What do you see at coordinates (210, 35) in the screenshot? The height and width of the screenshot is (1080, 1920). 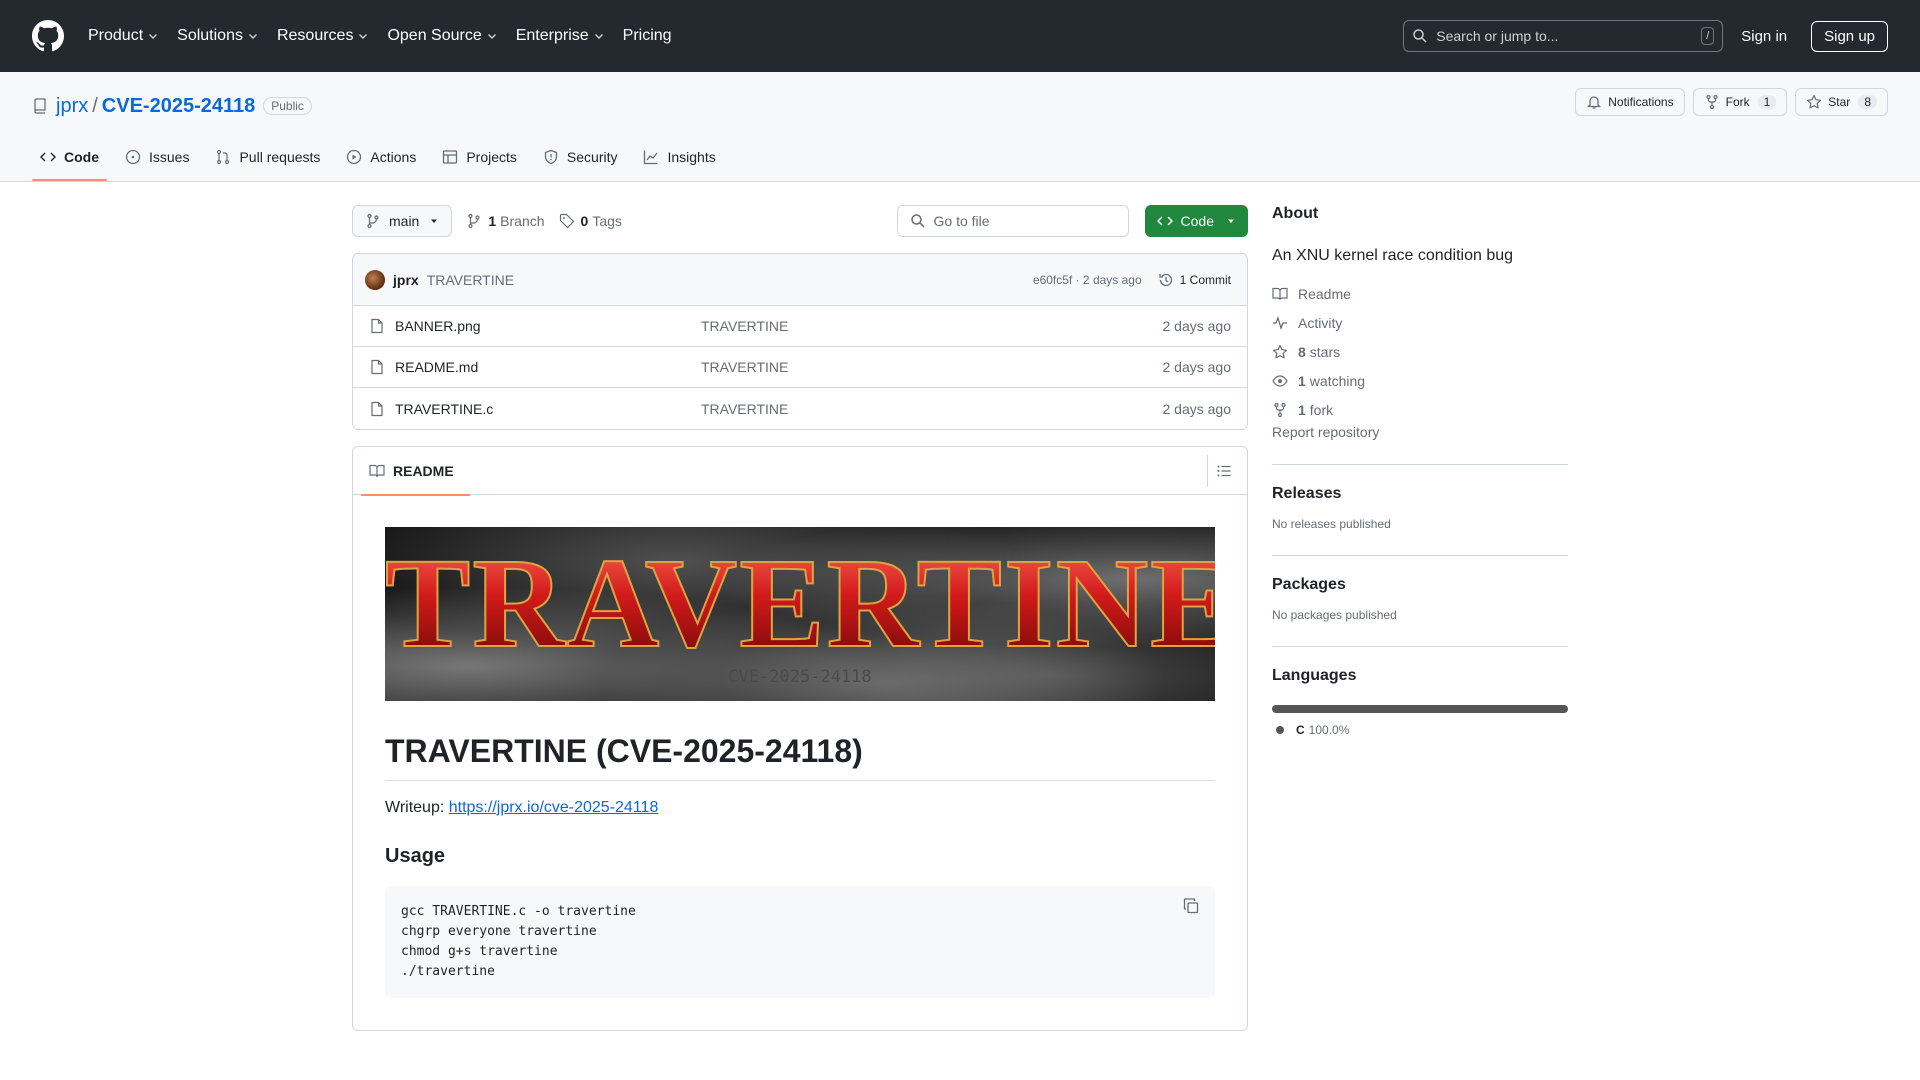 I see `nav-solutions-label: Solutions` at bounding box center [210, 35].